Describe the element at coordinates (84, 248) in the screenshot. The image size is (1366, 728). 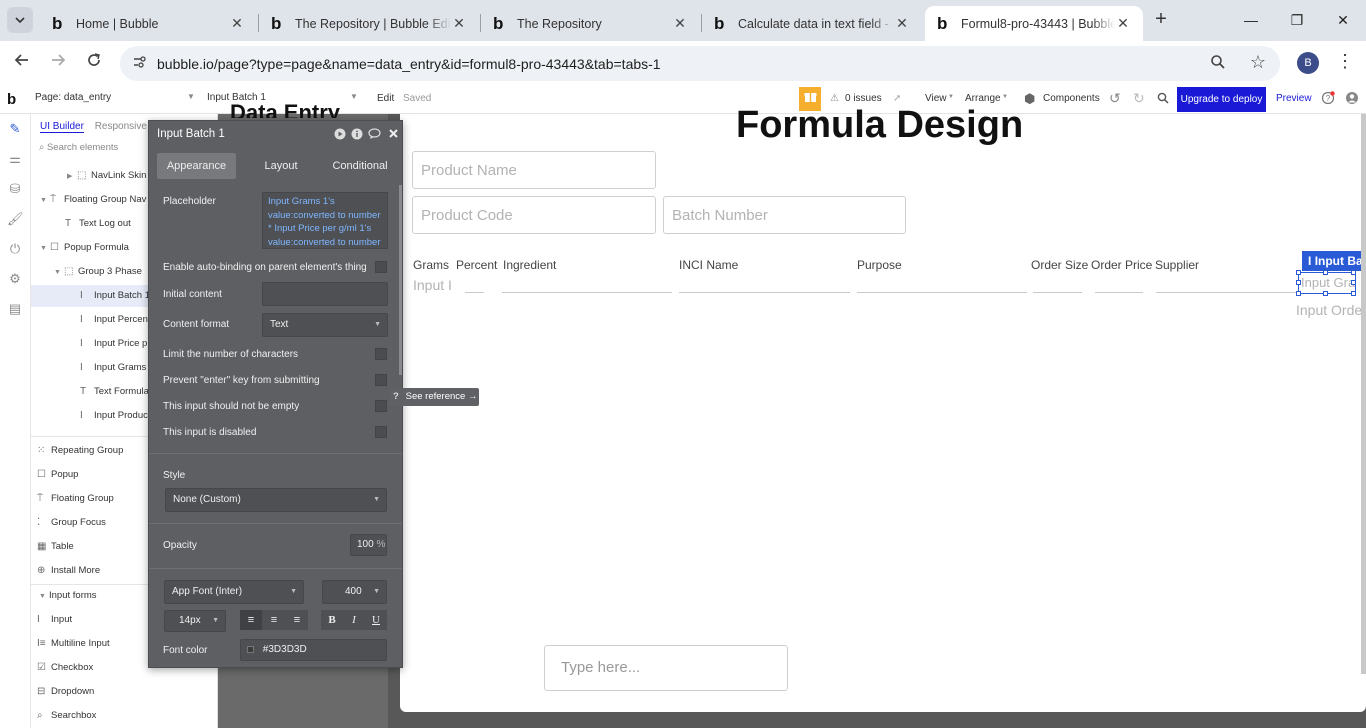
I see `tree-item: ▼ ☐ Popup Formula` at that location.